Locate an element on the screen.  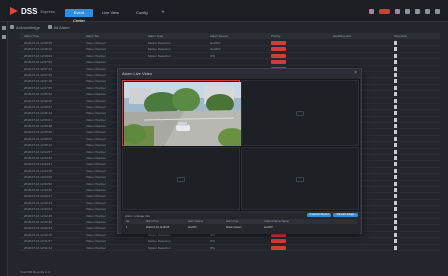
dialog-close-icon: × is located at coordinates (355, 73).